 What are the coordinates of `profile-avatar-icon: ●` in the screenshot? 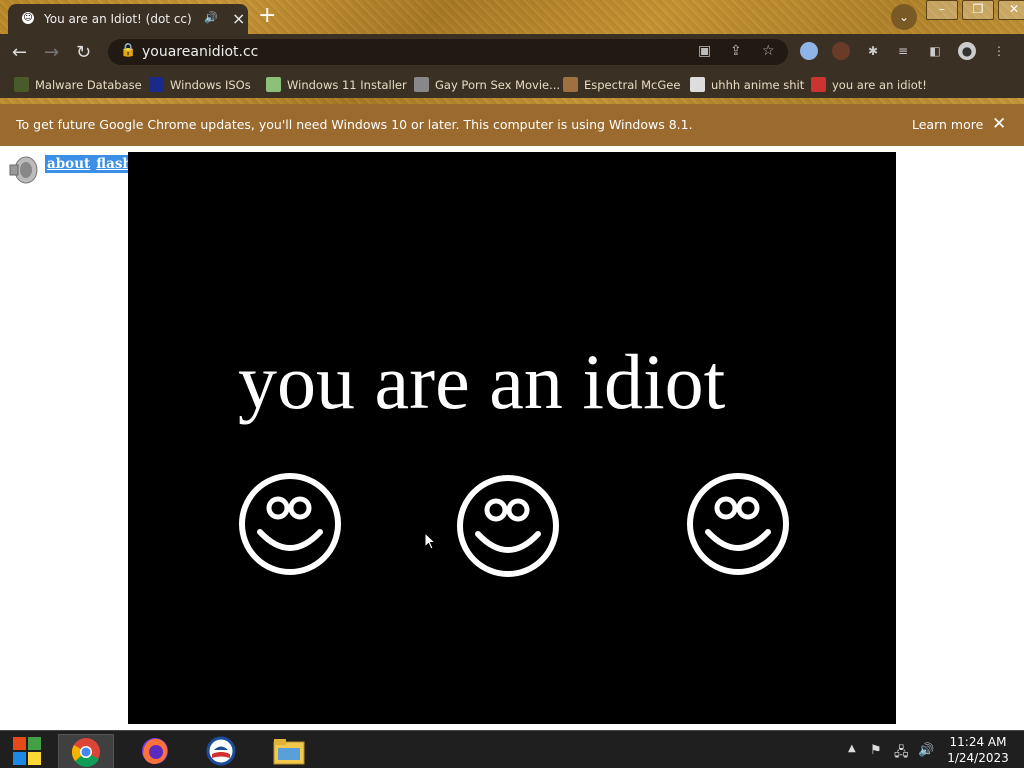 It's located at (967, 51).